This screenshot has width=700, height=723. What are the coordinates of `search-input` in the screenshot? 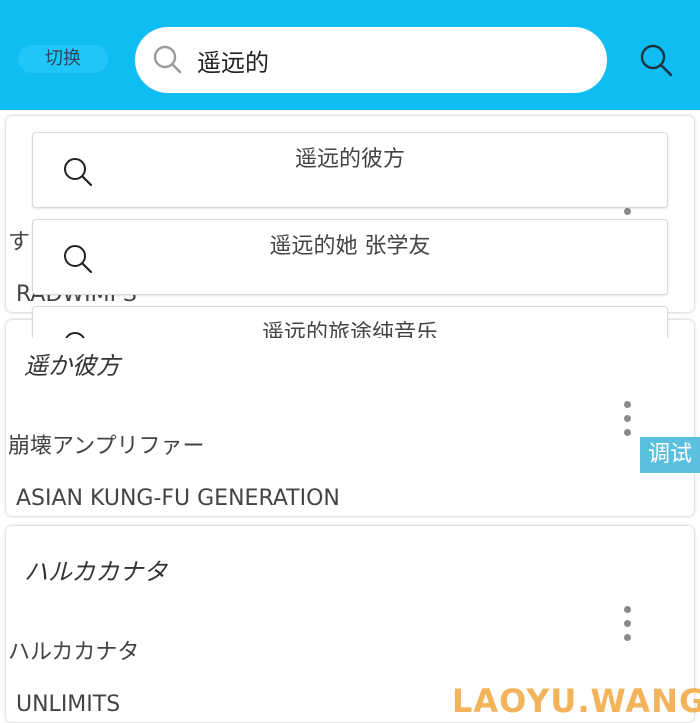 It's located at (387, 60).